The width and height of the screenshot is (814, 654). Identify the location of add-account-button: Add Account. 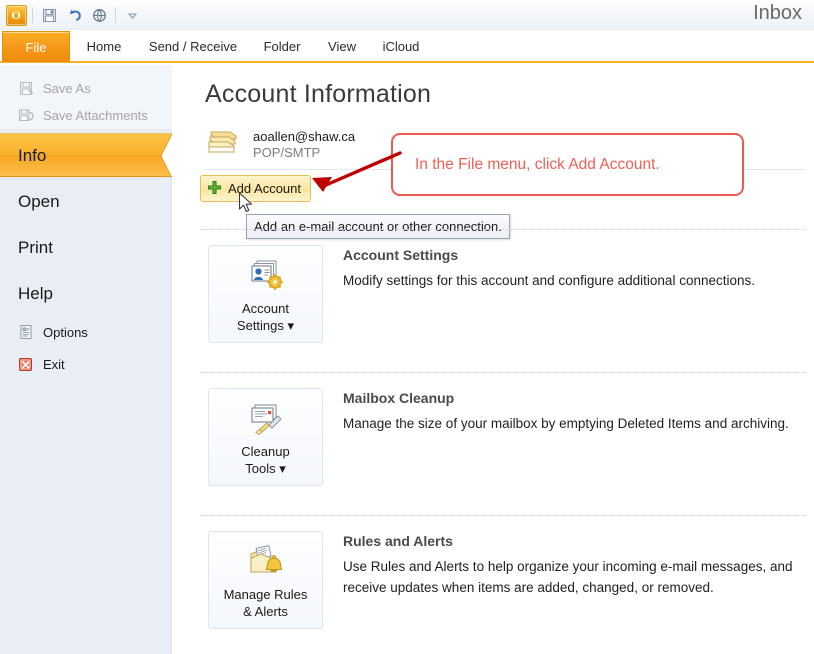
(255, 188).